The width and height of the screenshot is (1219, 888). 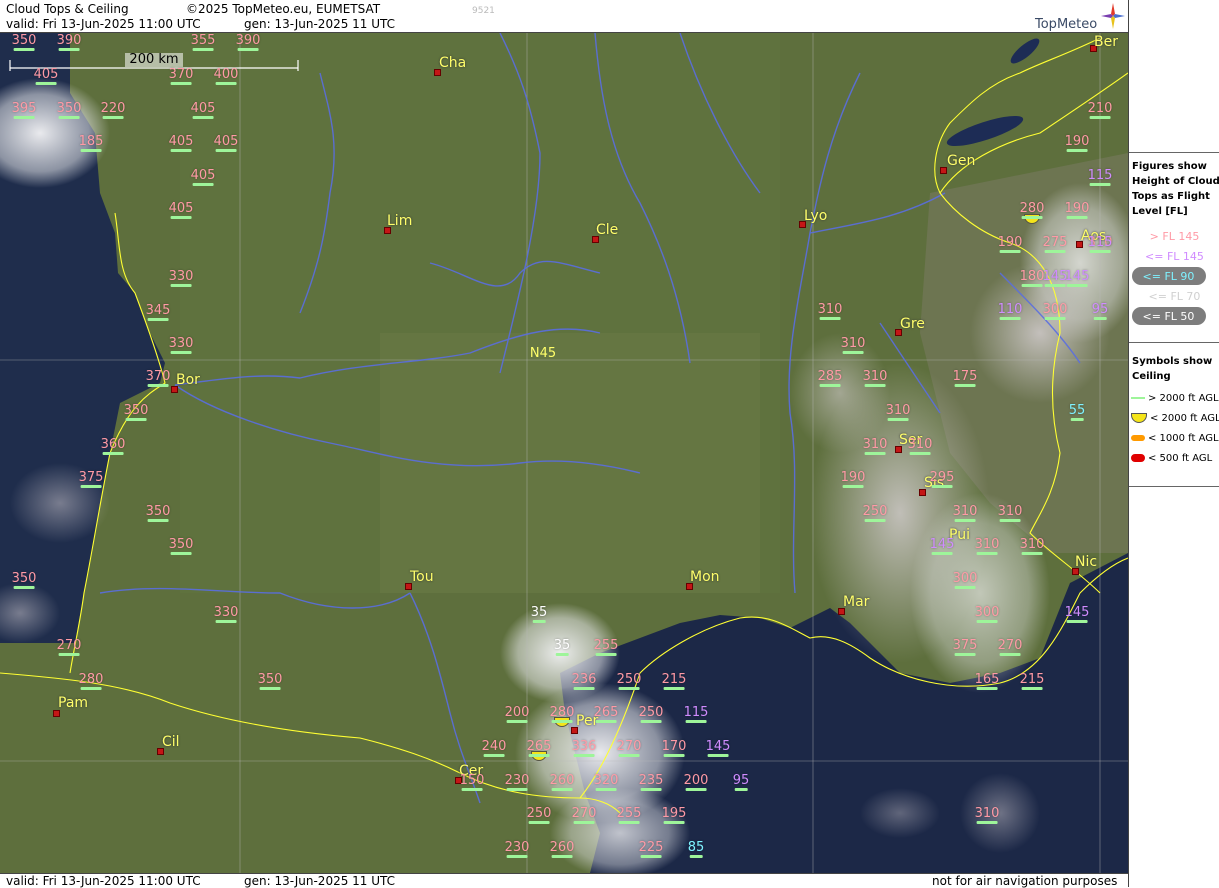 What do you see at coordinates (472, 782) in the screenshot?
I see `cloud-top-figure: 150` at bounding box center [472, 782].